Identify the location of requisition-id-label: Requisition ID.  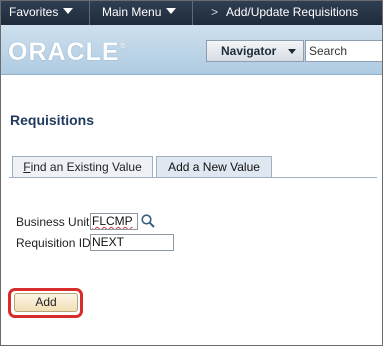
(53, 243).